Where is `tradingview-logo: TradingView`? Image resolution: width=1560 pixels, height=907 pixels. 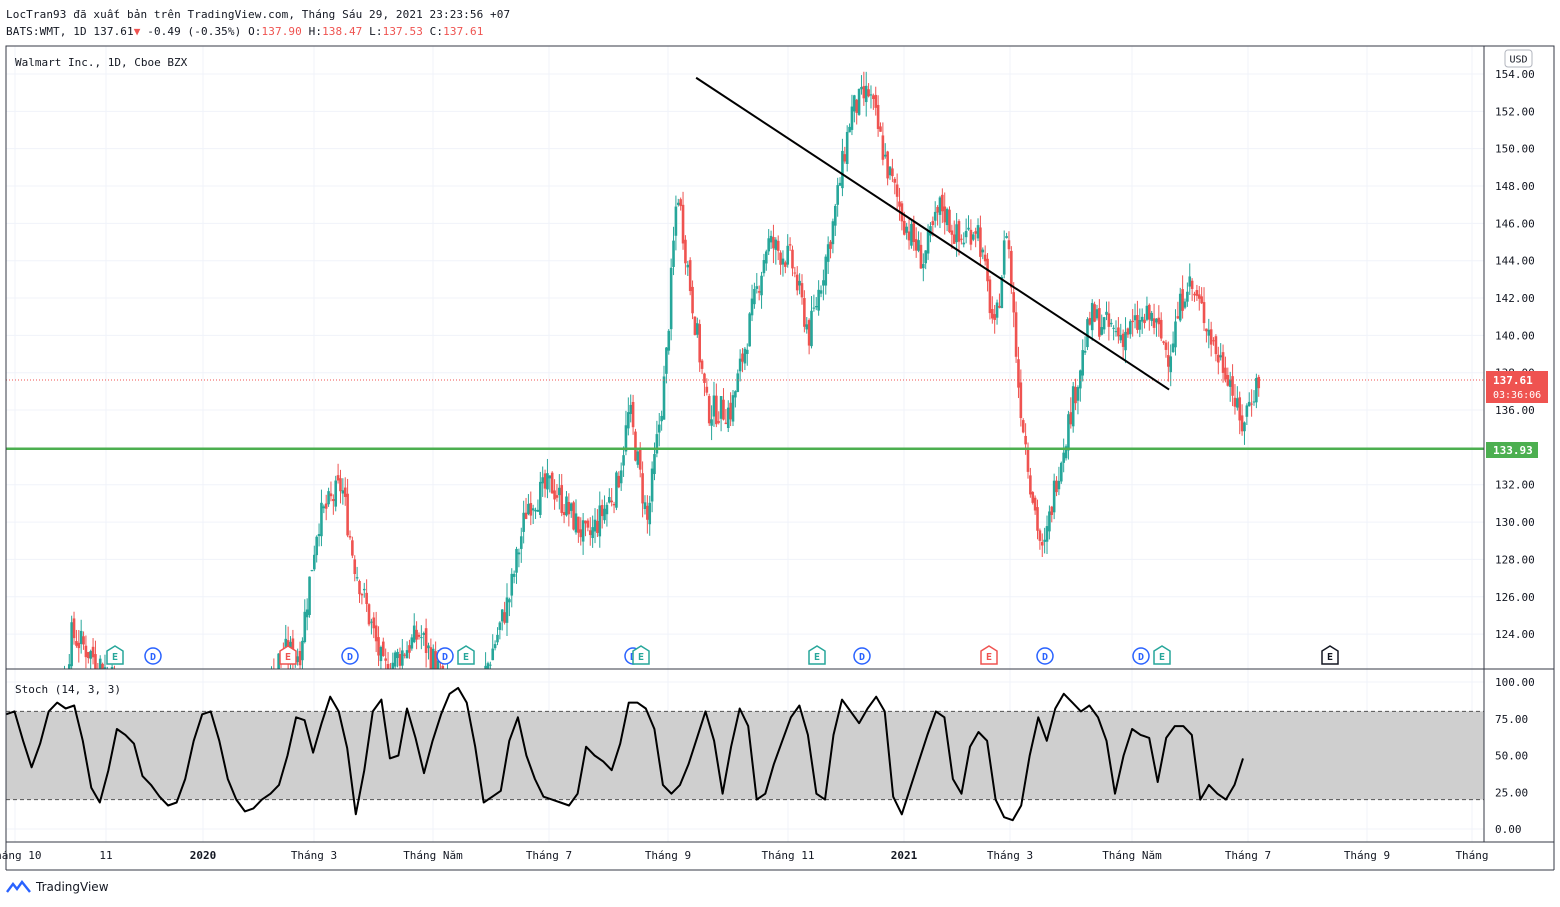 tradingview-logo: TradingView is located at coordinates (57, 887).